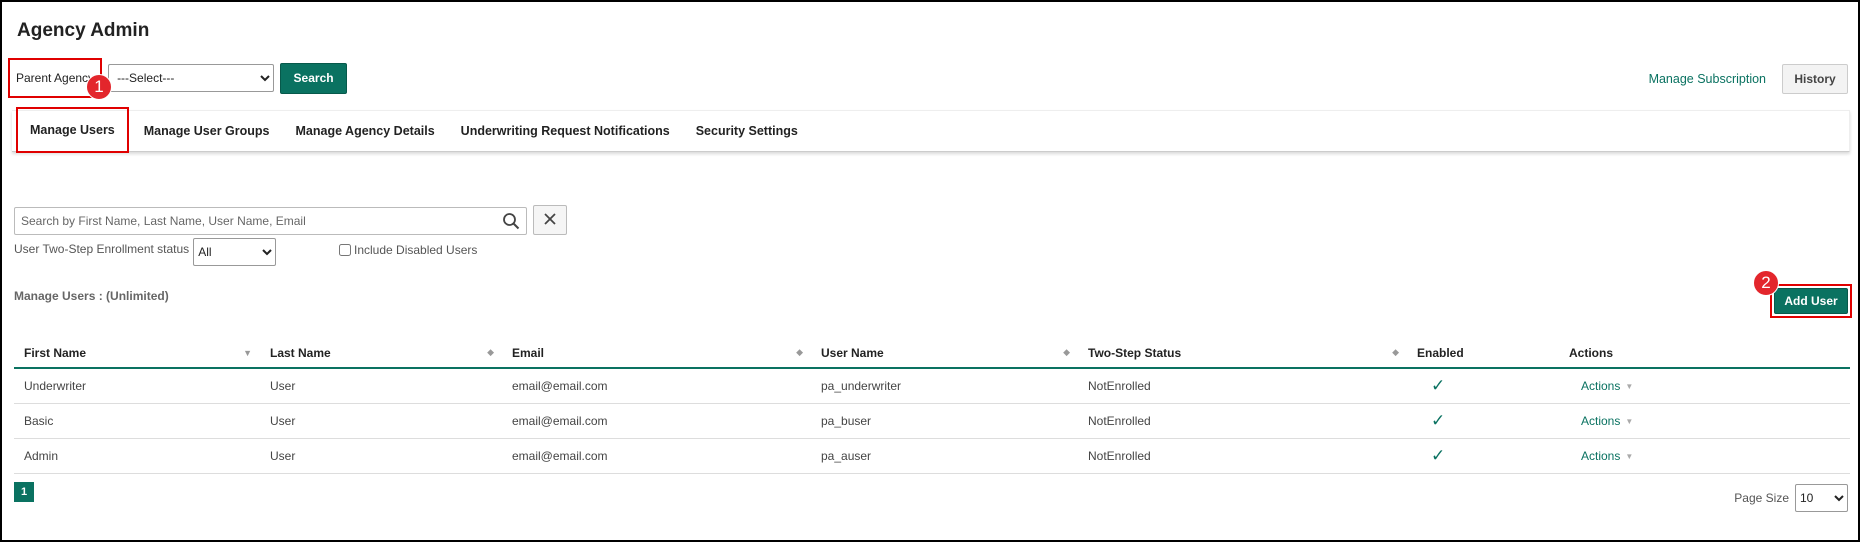 This screenshot has width=1860, height=542. I want to click on callout-marker-2: 2, so click(1766, 283).